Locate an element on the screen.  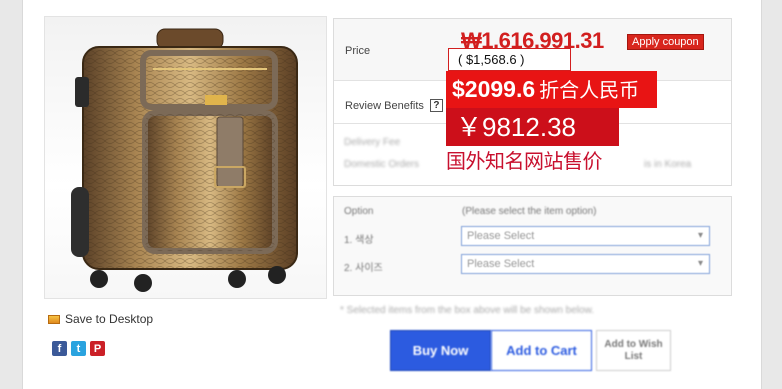
option-label: Option is located at coordinates (359, 211).